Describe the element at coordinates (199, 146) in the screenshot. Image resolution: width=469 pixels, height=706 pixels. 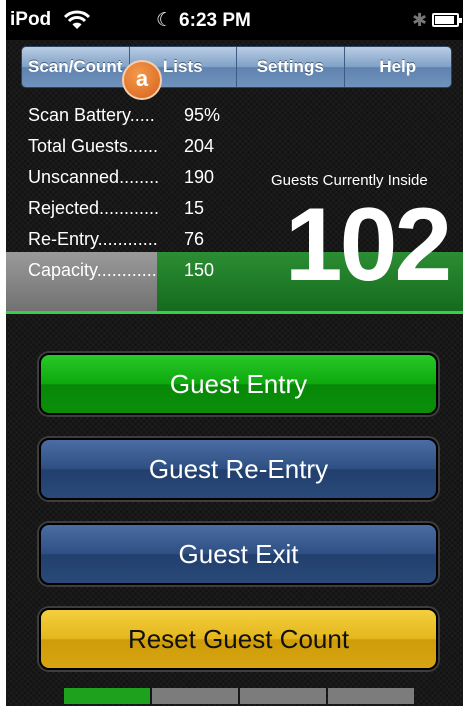
I see `stat-value: 204` at that location.